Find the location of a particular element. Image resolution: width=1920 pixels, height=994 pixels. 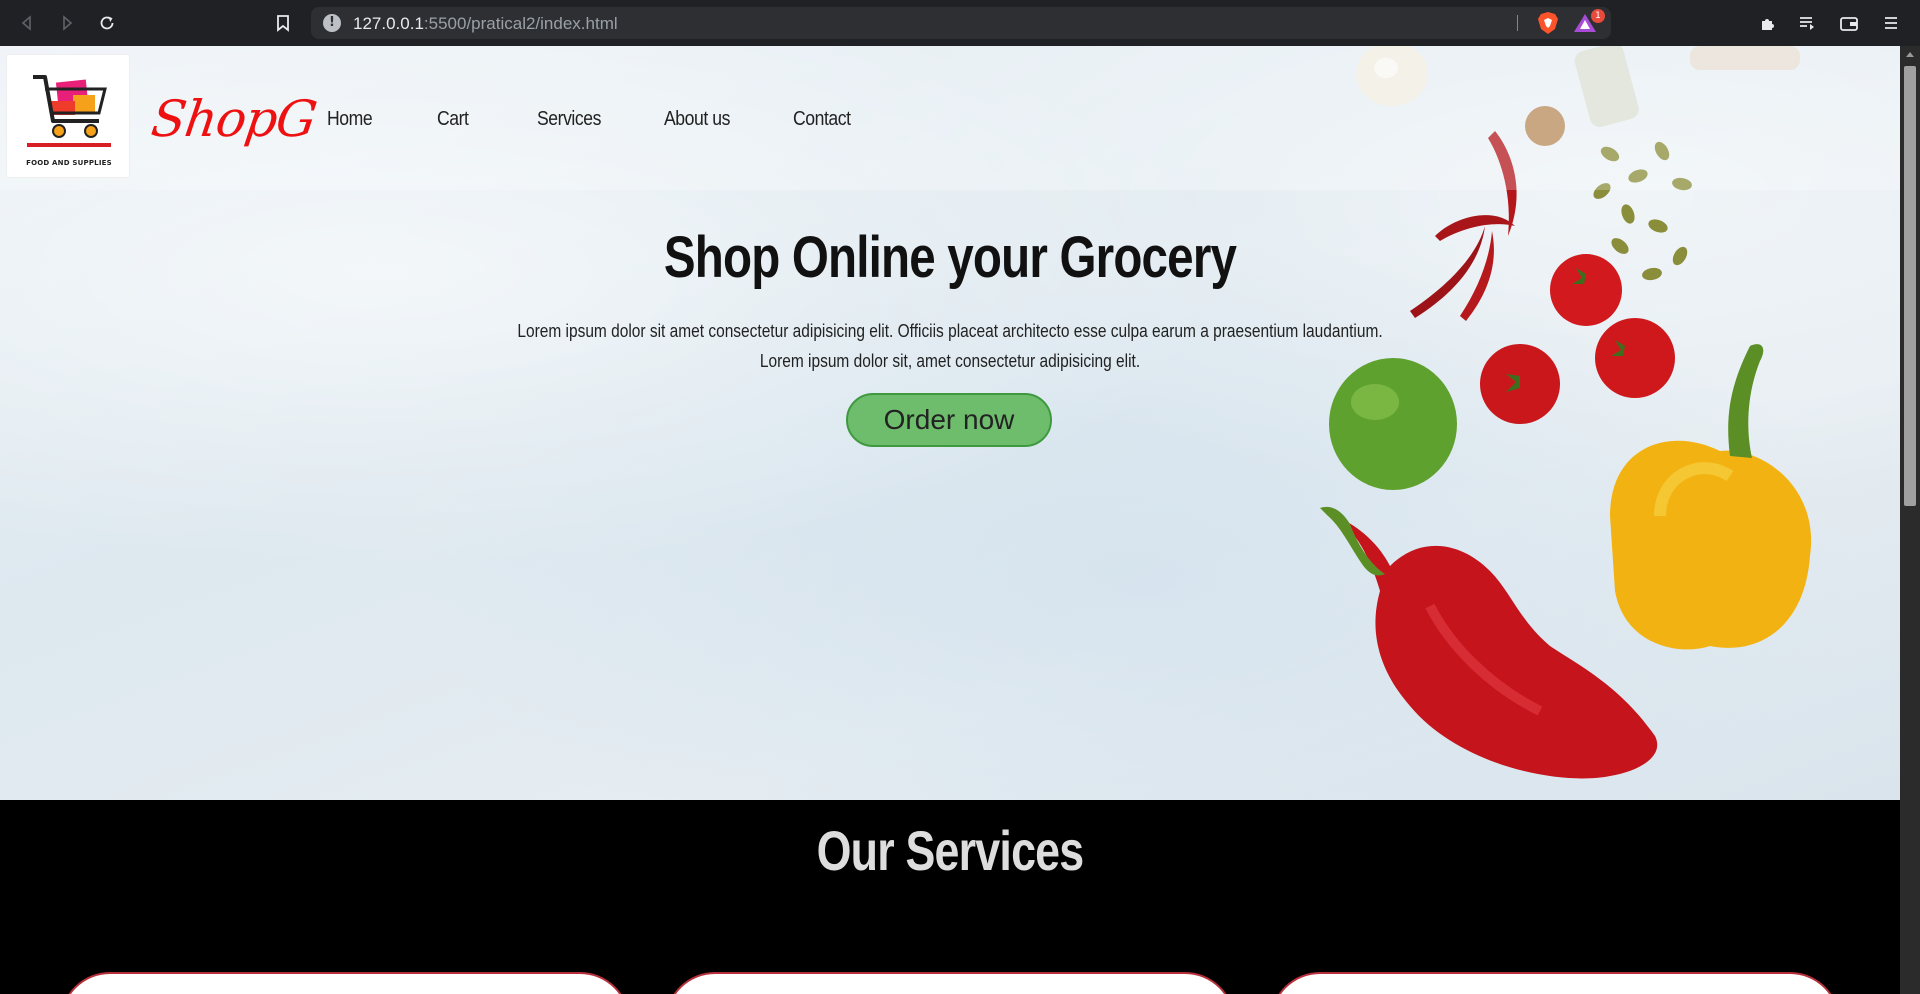

scroll-up-icon is located at coordinates (1910, 54).